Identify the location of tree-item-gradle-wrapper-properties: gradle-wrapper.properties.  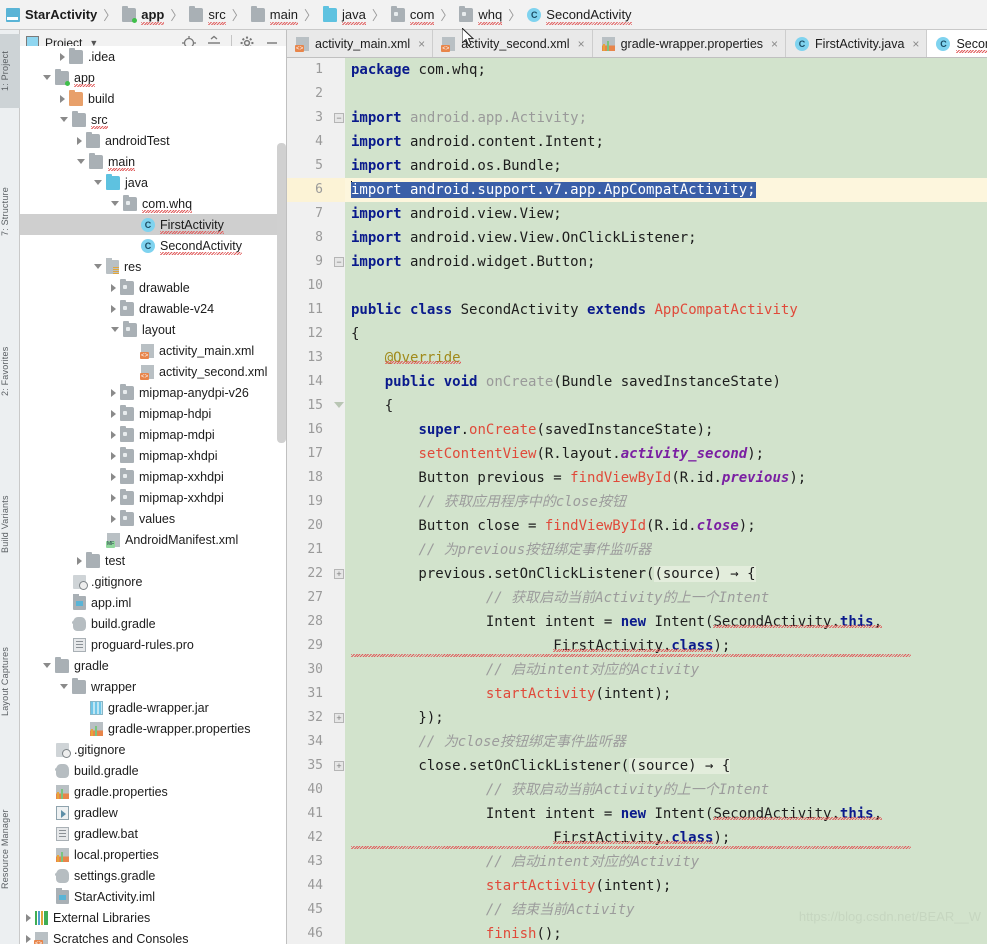
(153, 728).